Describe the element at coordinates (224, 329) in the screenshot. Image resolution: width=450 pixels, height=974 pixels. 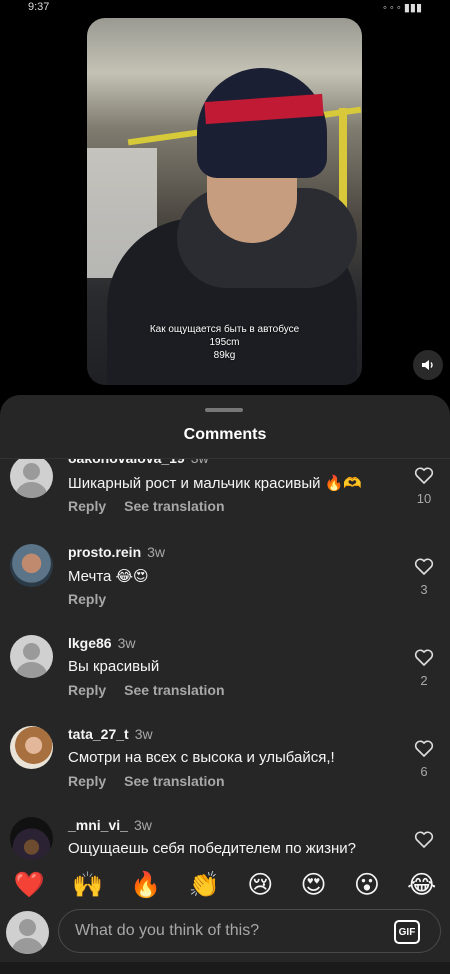
I see `video-caption-line1: Как ощущается быть в автобусе` at that location.